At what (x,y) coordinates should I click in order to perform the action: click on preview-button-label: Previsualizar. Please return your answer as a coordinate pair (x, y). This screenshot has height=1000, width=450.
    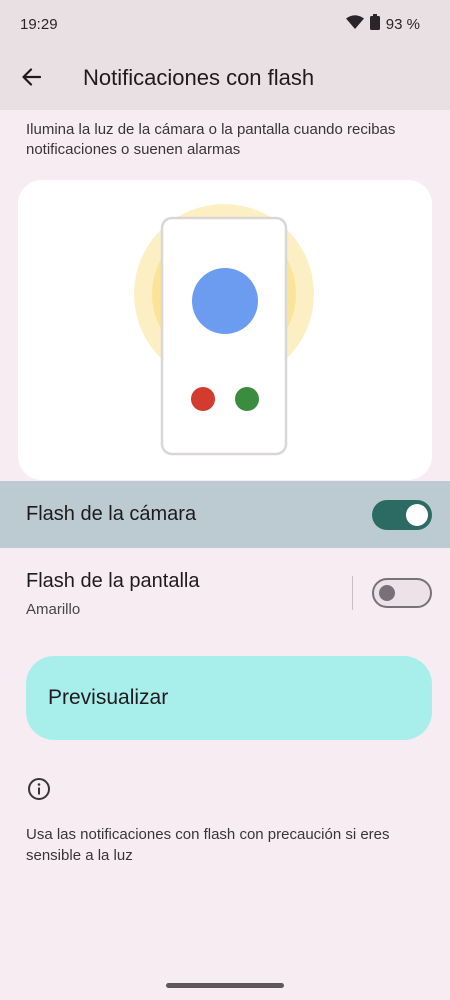
    Looking at the image, I should click on (108, 697).